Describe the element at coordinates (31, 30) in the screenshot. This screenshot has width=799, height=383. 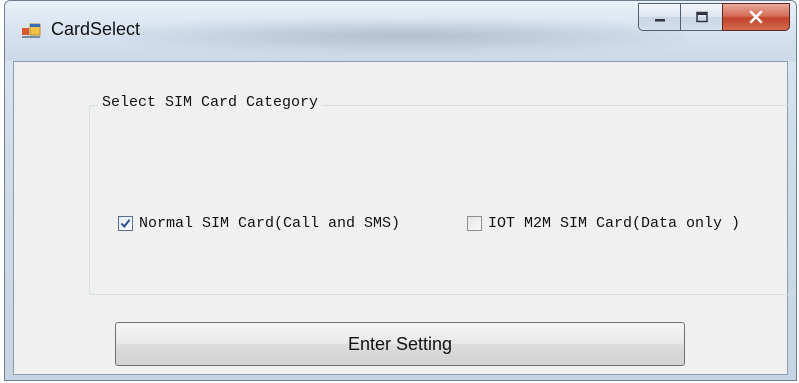
I see `app-icon` at that location.